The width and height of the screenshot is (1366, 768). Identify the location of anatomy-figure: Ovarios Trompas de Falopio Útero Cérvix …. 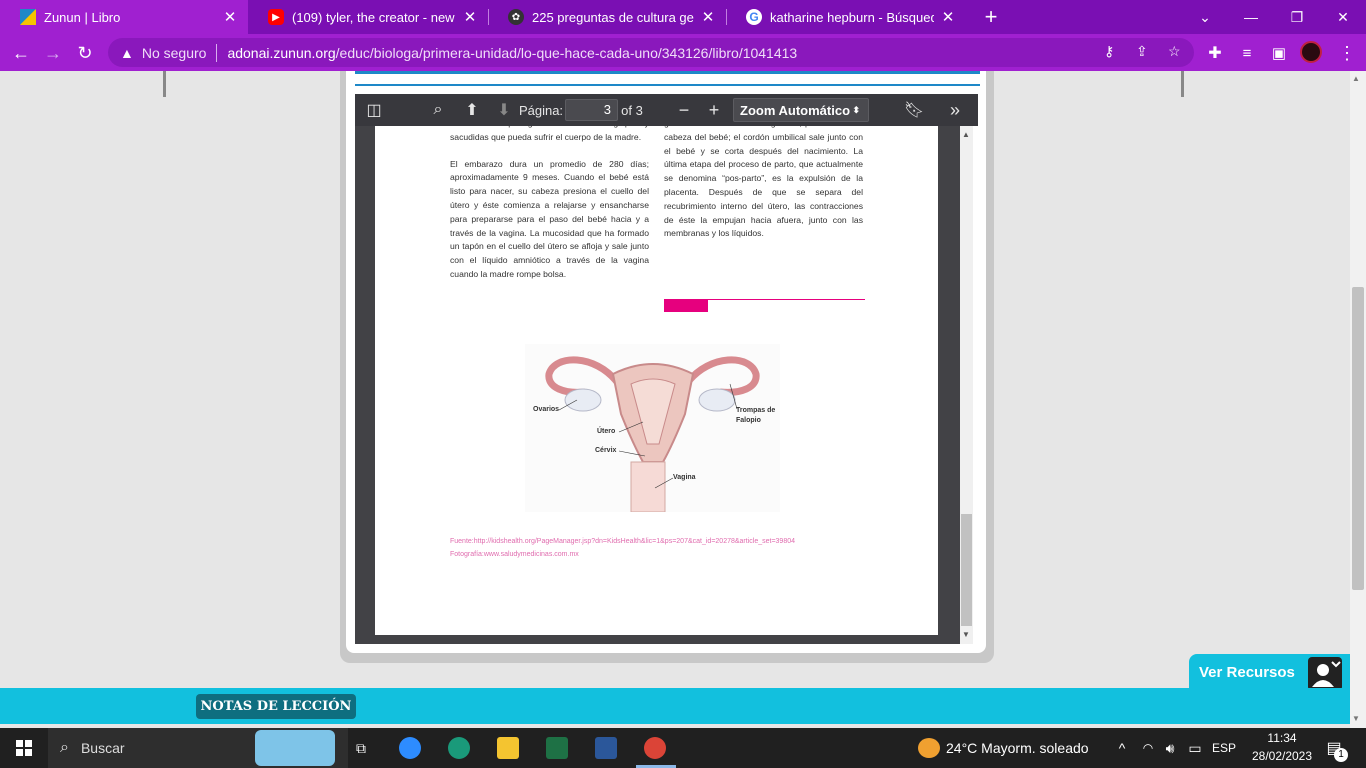
(652, 428).